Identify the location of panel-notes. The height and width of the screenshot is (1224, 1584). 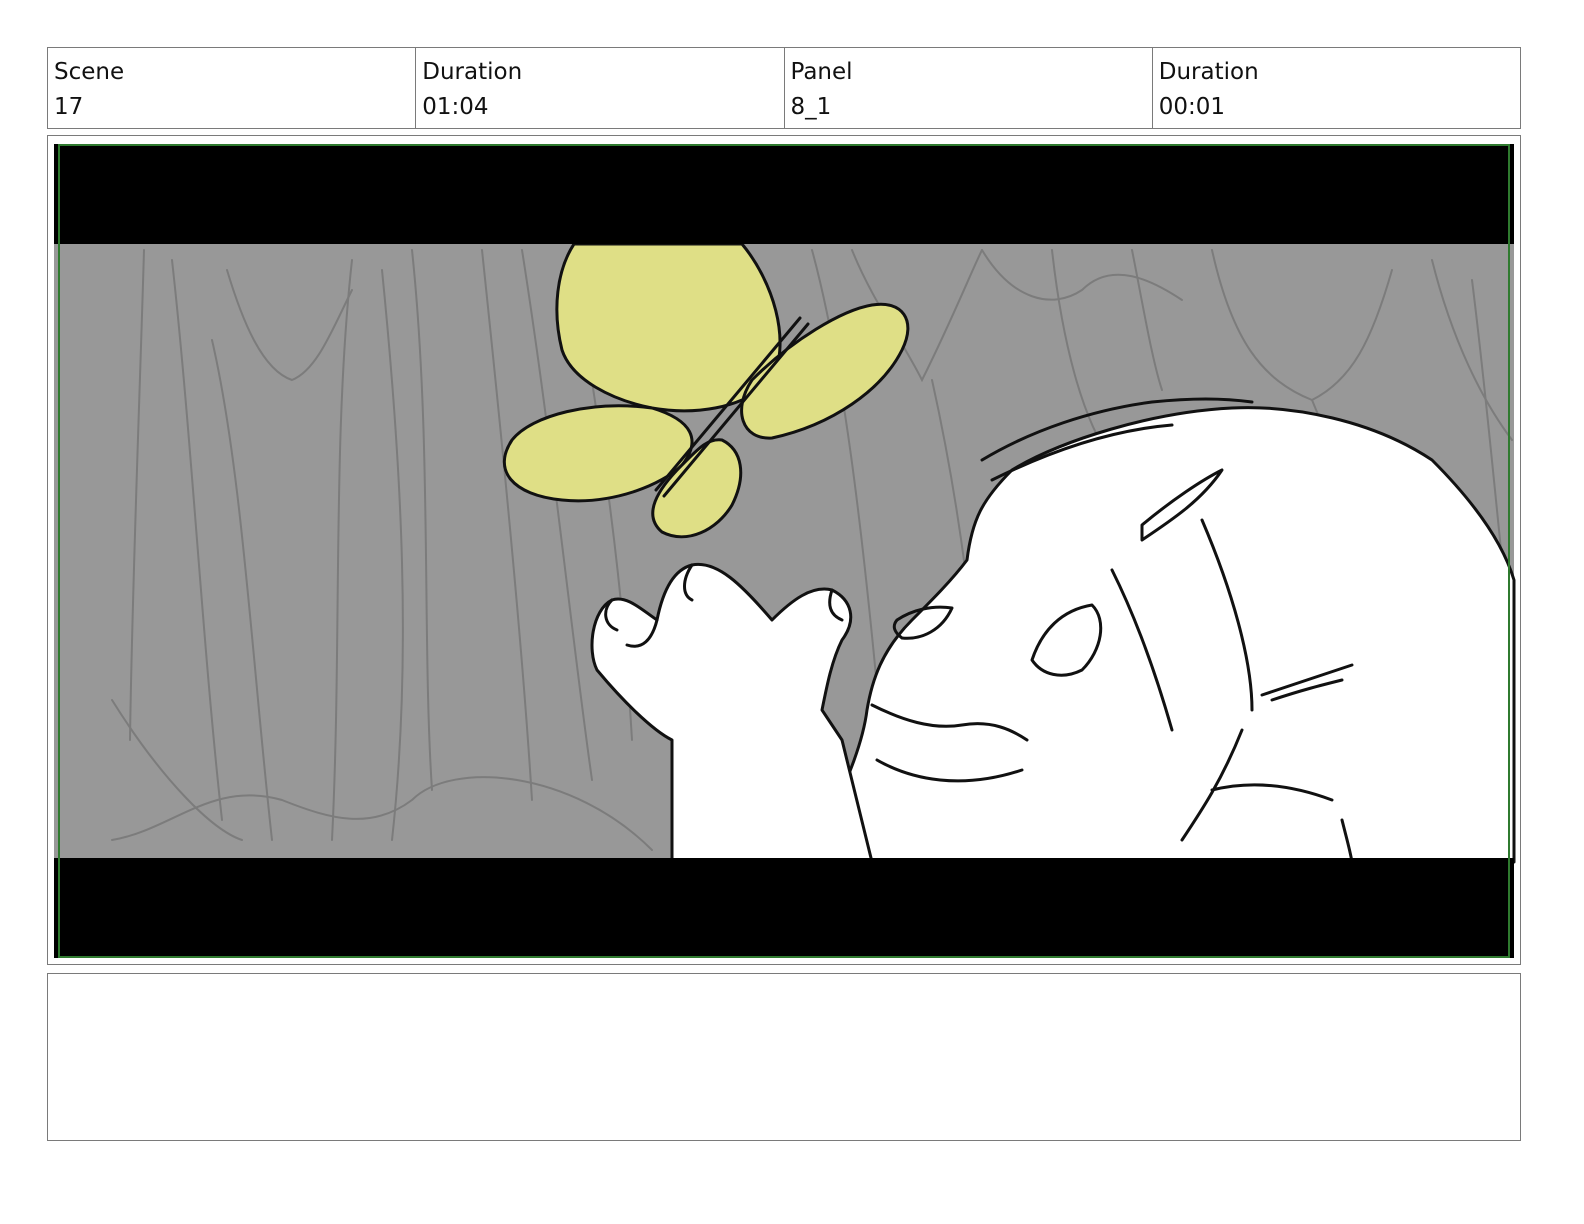
(784, 1057).